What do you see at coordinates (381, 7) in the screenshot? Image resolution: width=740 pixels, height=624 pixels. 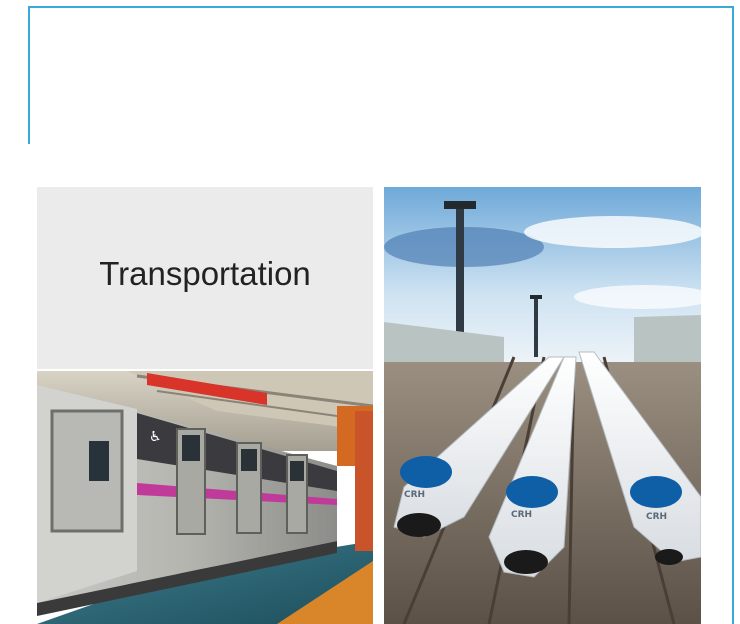 I see `frame-top-border` at bounding box center [381, 7].